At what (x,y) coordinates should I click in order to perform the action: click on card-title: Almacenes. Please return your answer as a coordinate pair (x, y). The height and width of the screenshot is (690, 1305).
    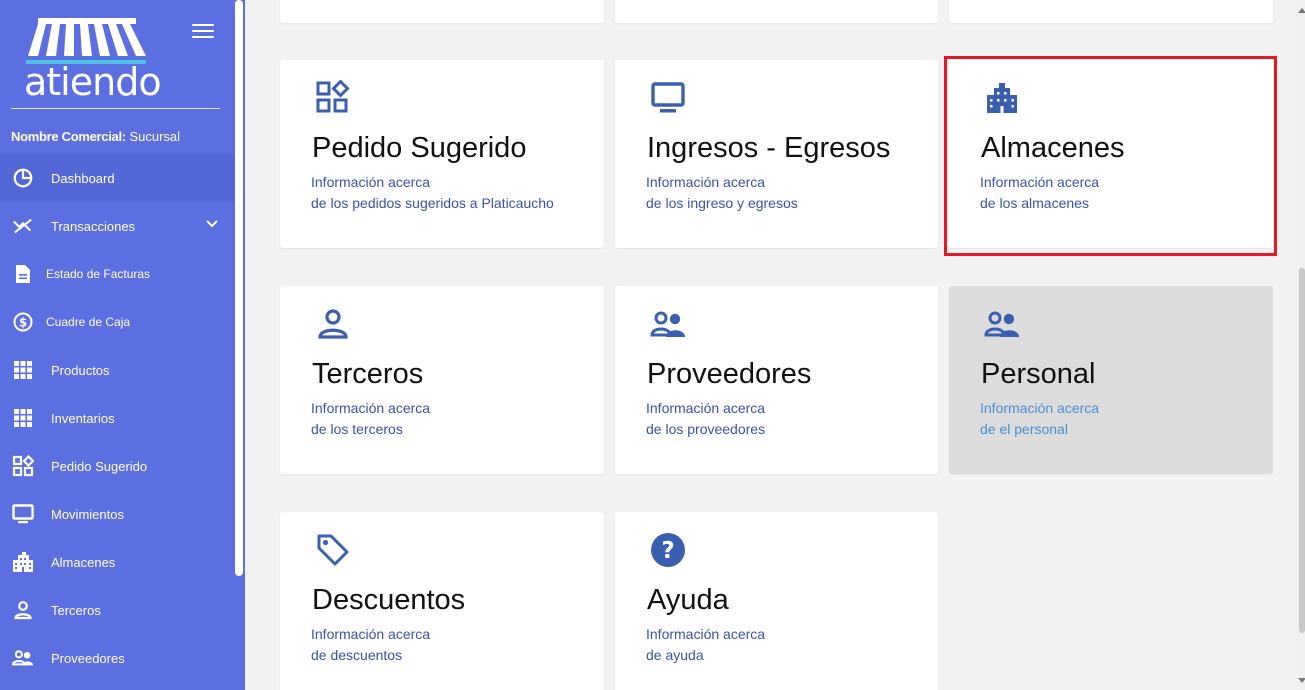
    Looking at the image, I should click on (1053, 148).